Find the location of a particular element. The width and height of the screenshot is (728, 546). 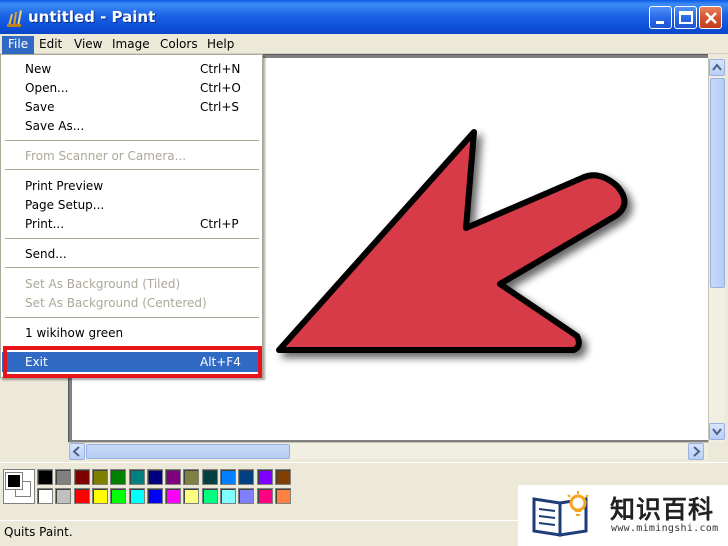

close-button is located at coordinates (710, 17).